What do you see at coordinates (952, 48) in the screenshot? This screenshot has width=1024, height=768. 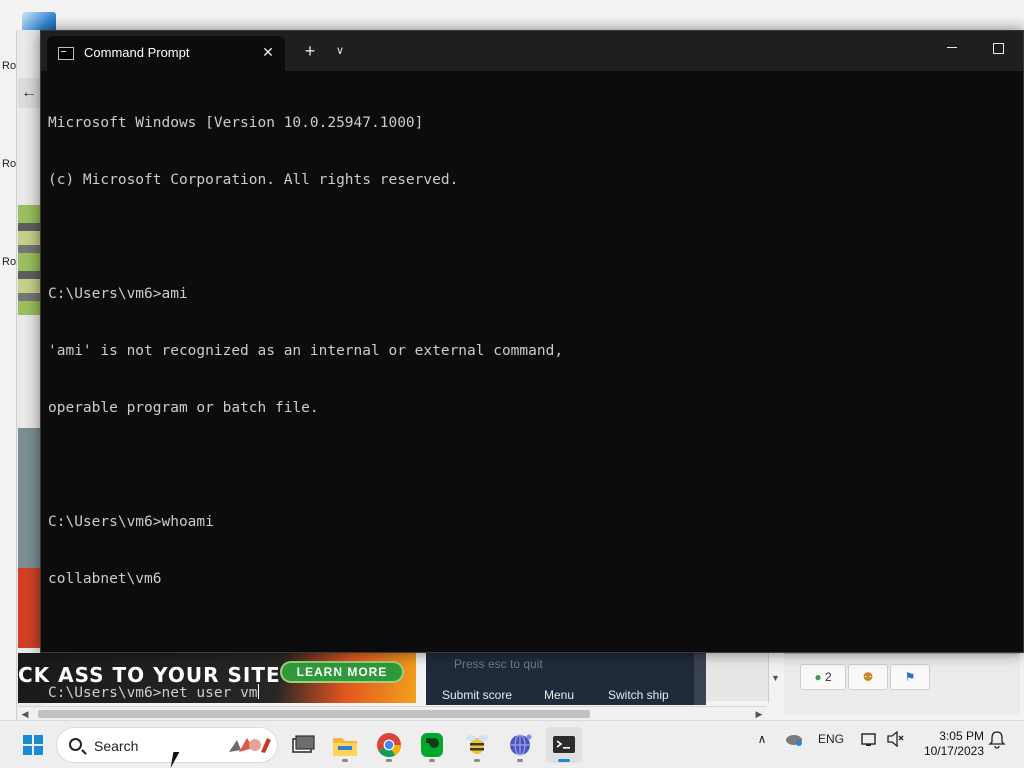 I see `minimize-button` at bounding box center [952, 48].